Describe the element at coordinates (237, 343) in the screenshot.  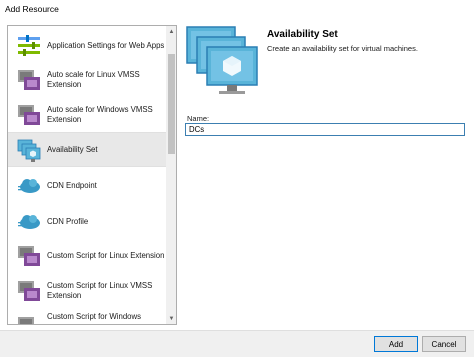
I see `dialog-footer: Add Cancel` at that location.